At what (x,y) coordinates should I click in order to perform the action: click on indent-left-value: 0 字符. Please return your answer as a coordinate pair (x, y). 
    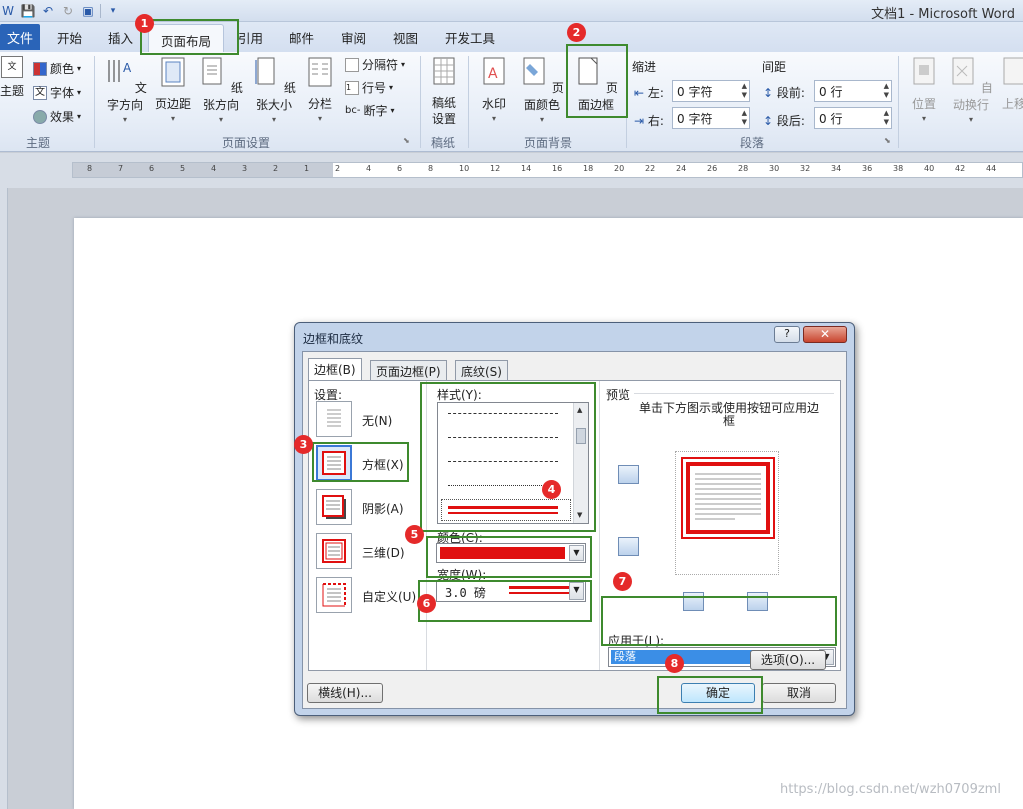
    Looking at the image, I should click on (695, 91).